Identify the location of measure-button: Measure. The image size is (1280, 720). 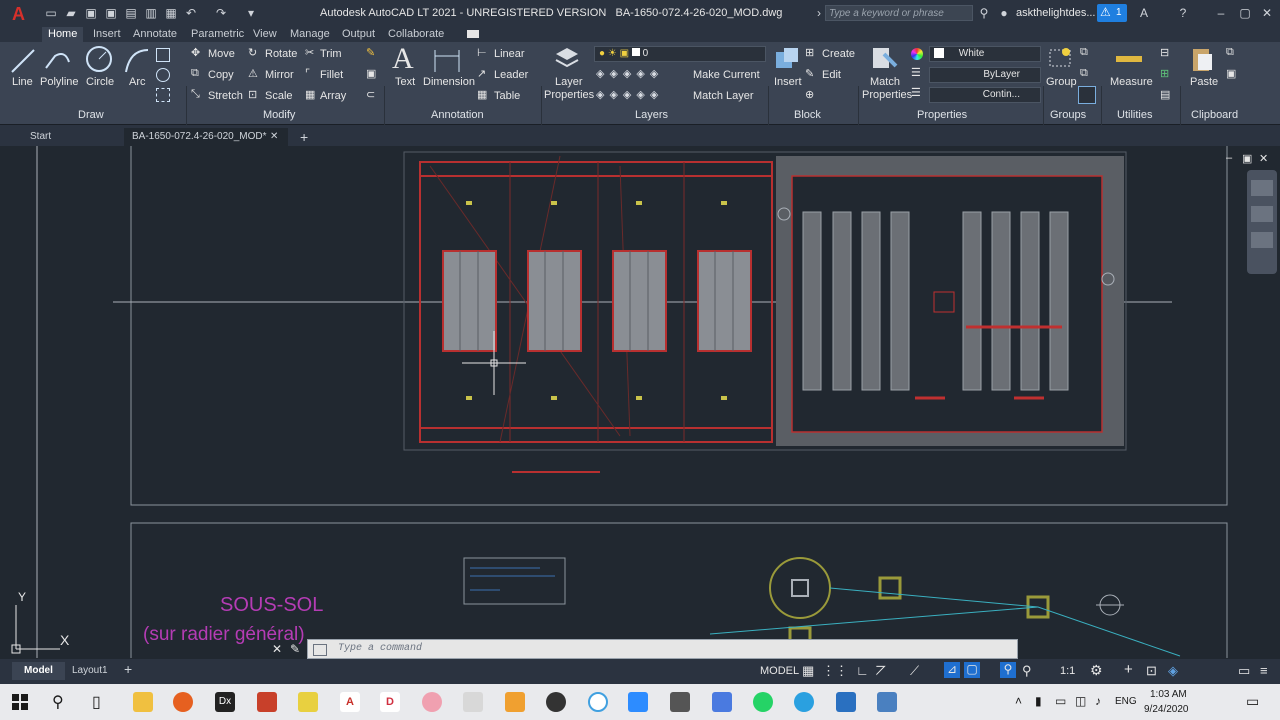
(1131, 82).